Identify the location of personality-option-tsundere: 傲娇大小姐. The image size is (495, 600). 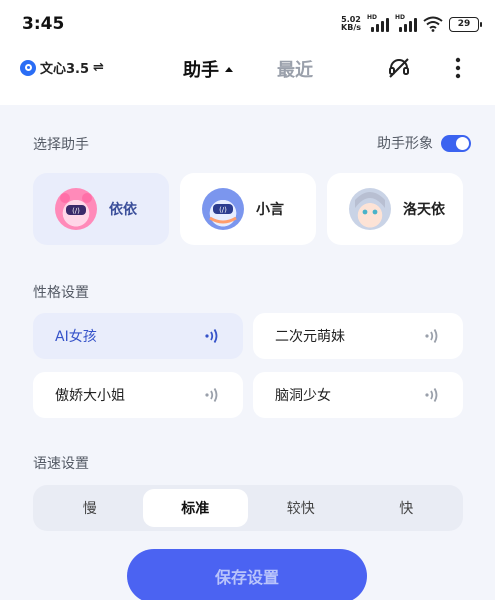
(138, 395).